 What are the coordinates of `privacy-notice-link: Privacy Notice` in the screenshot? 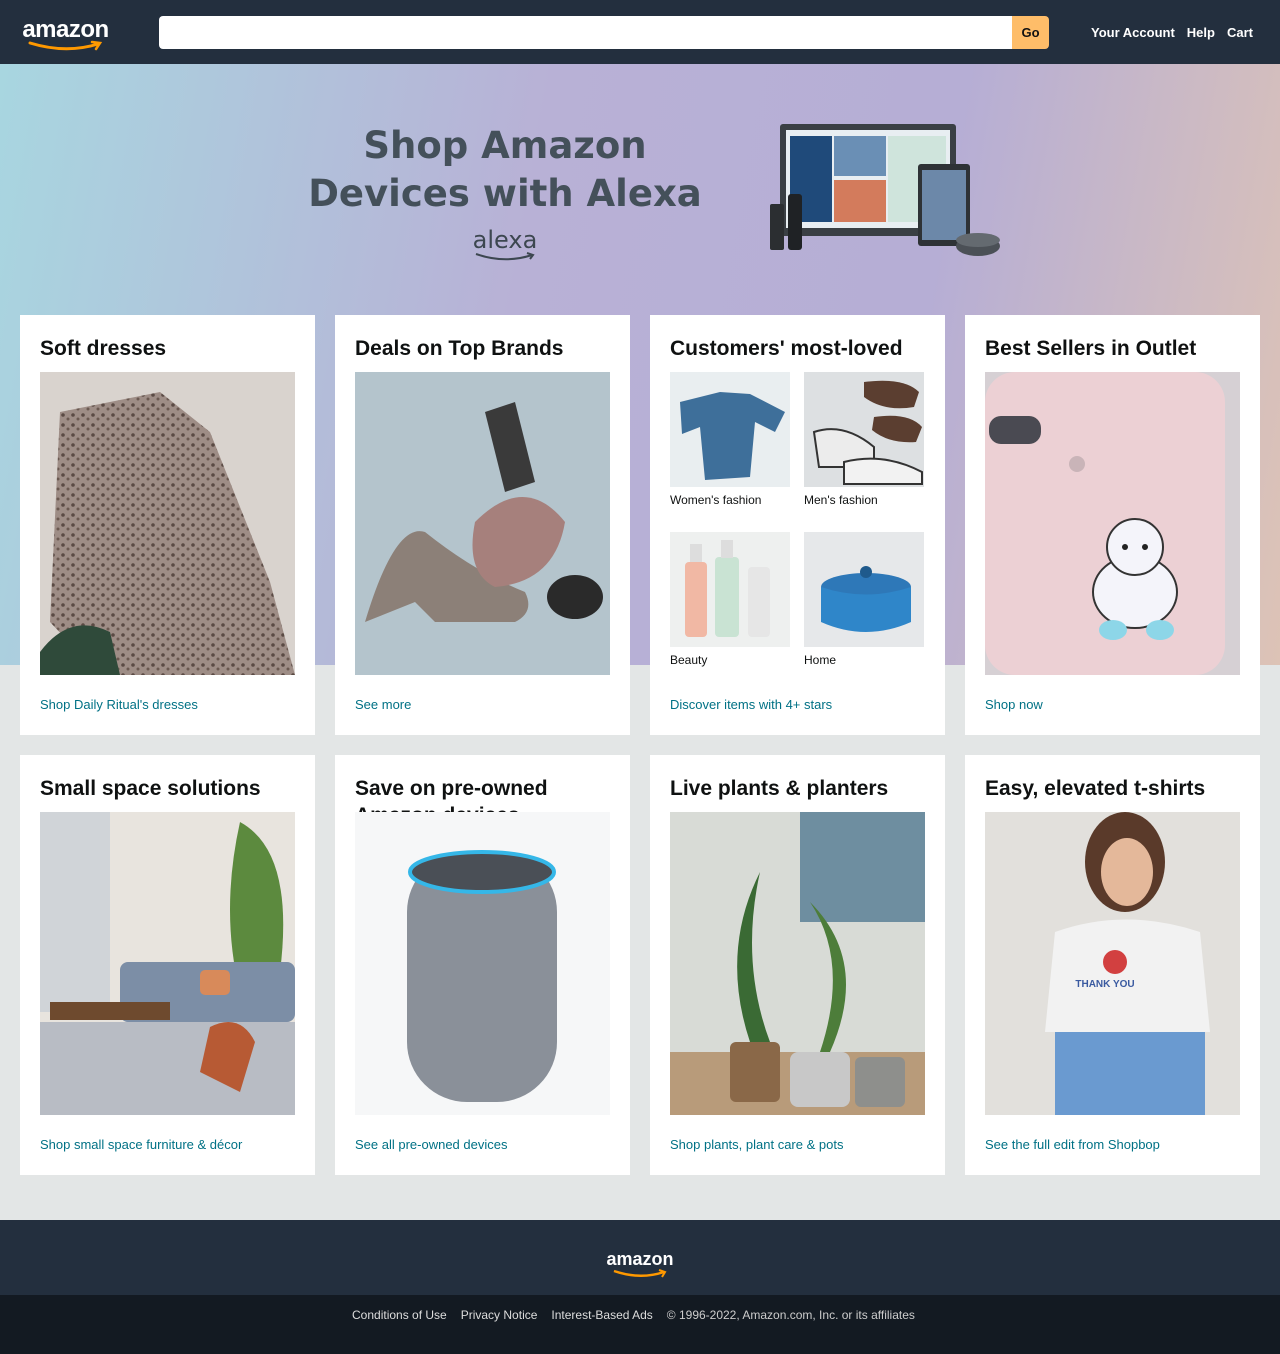 It's located at (499, 1315).